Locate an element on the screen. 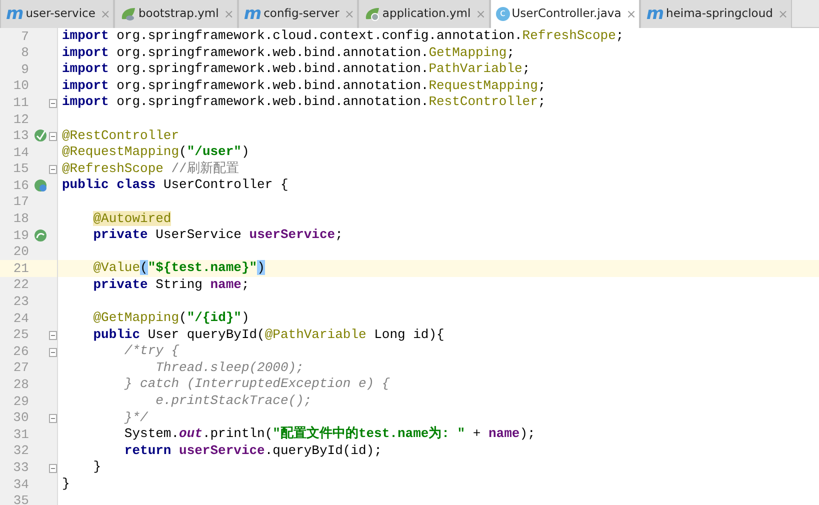  code-line: }*/ is located at coordinates (135, 418).